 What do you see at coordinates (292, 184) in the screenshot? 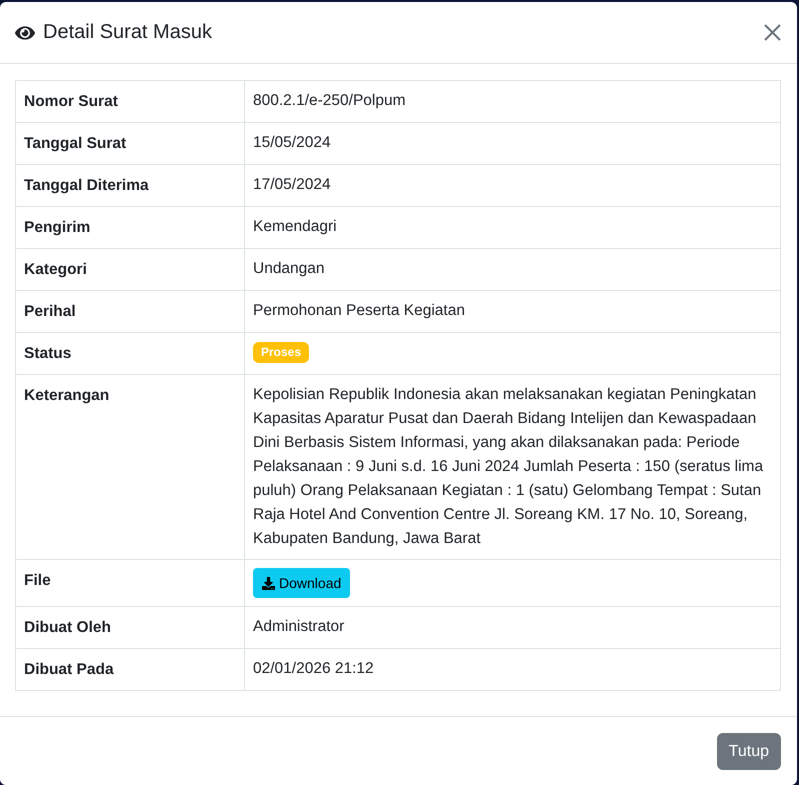
I see `detail-value: 17/05/2024` at bounding box center [292, 184].